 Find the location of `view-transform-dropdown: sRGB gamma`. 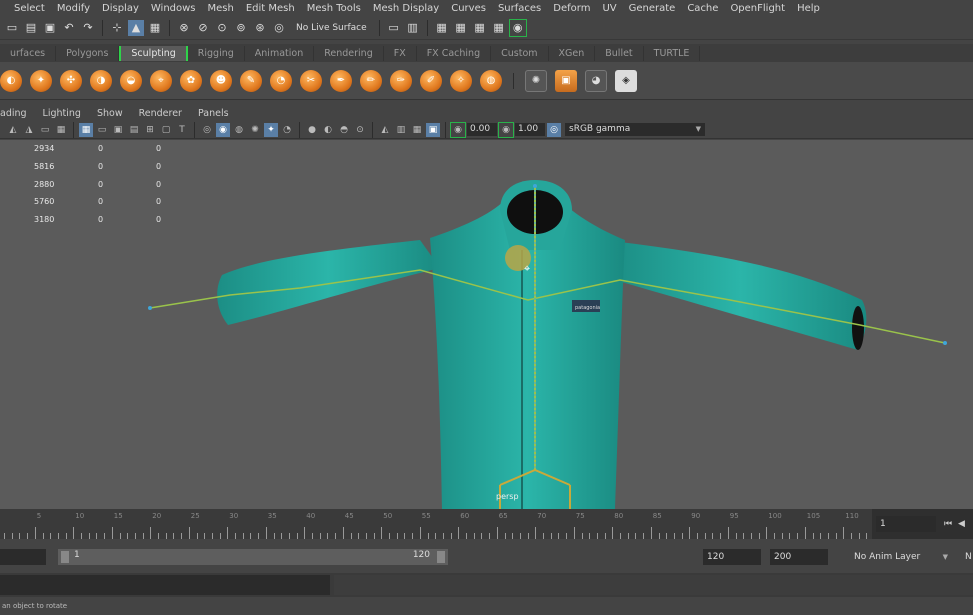

view-transform-dropdown: sRGB gamma is located at coordinates (635, 129).